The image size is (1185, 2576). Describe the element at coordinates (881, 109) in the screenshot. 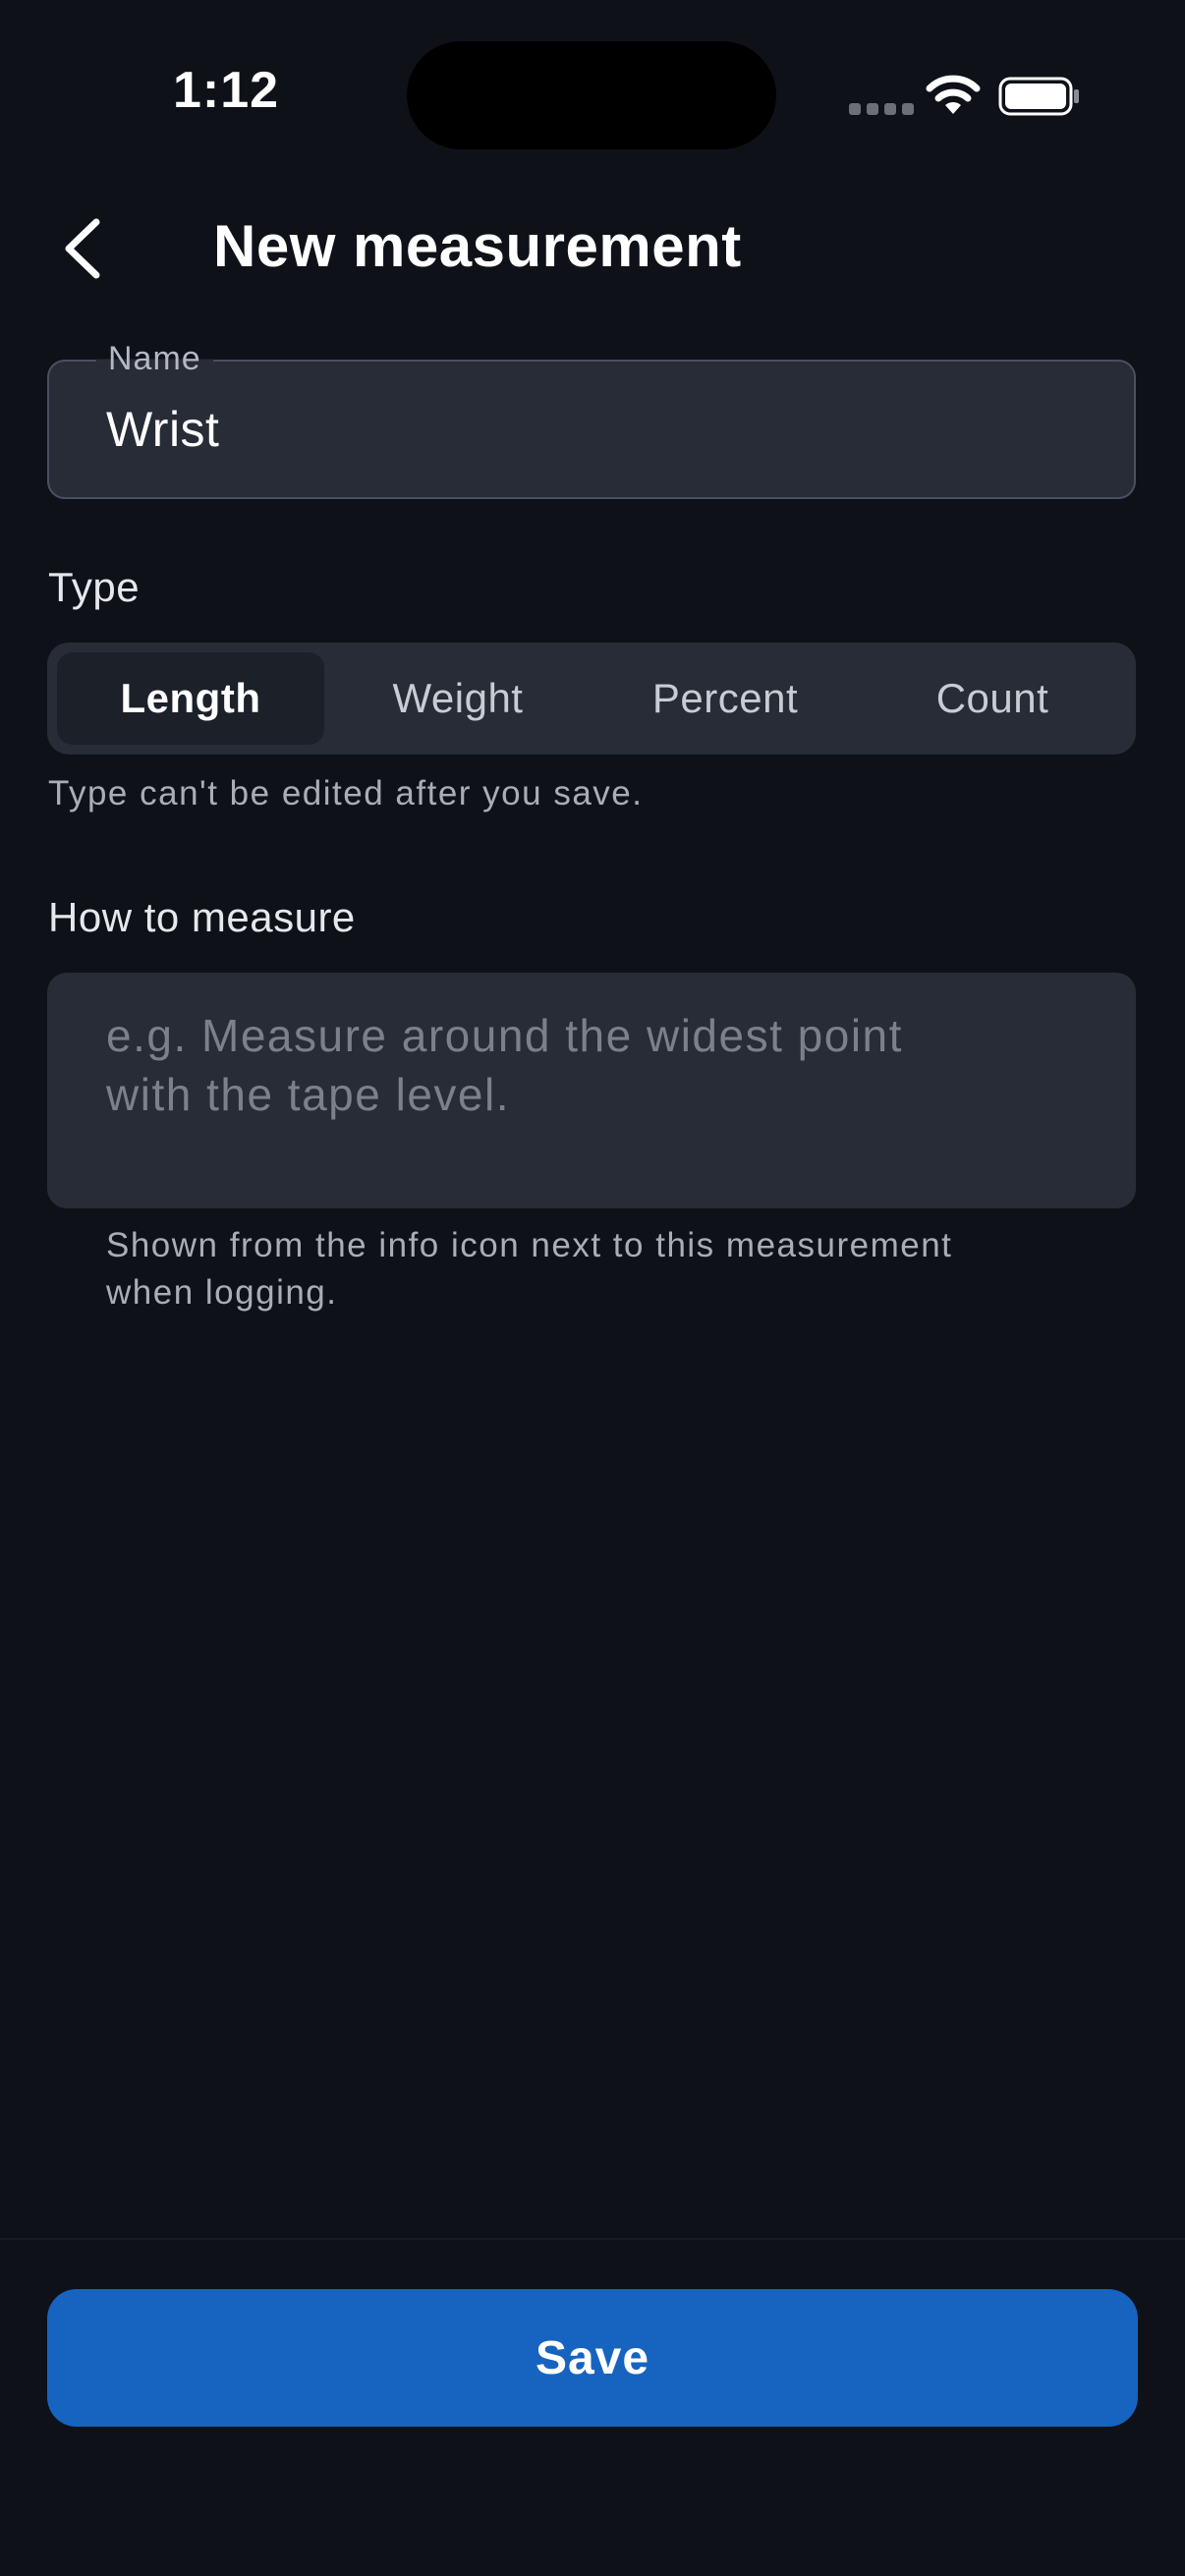

I see `cellular-signal-icon` at that location.